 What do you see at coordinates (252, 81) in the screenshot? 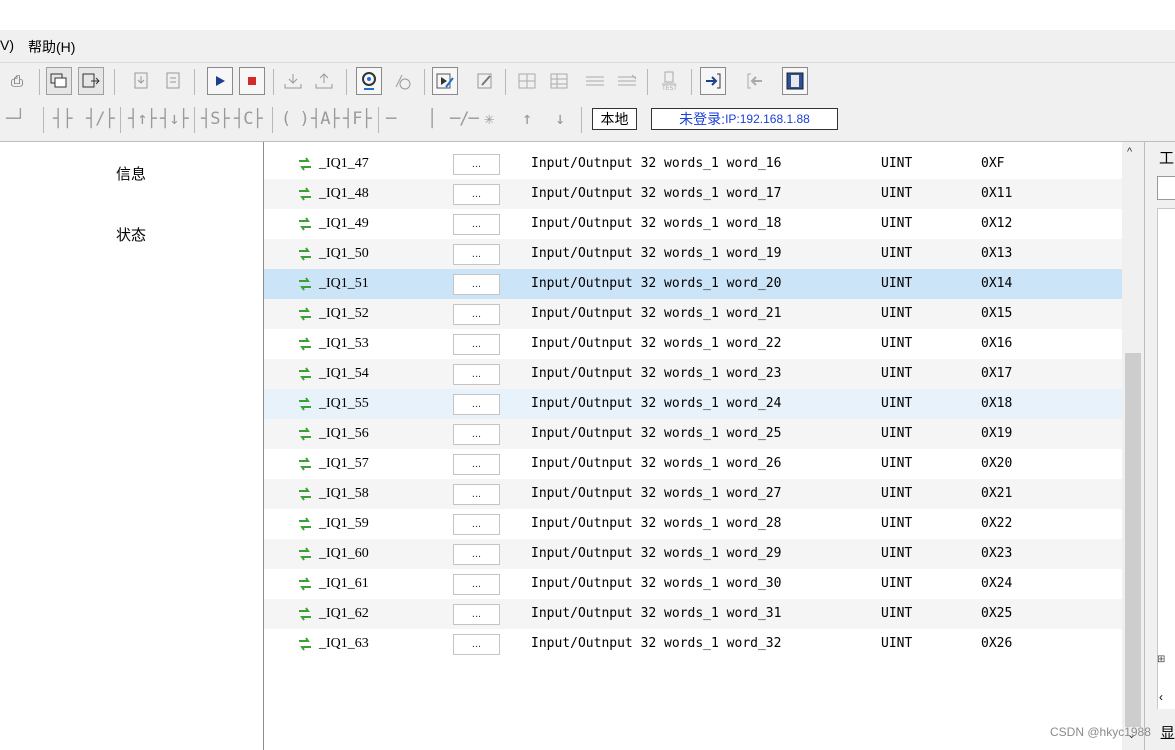
I see `stop-icon` at bounding box center [252, 81].